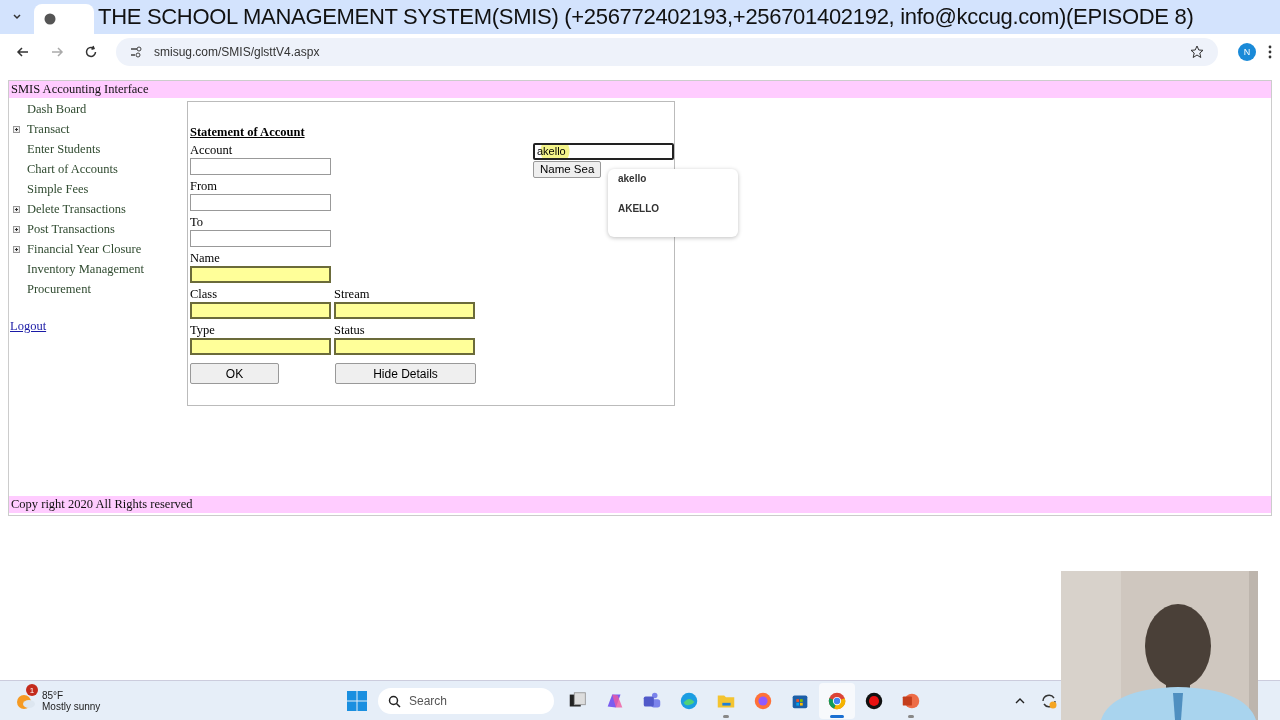 The image size is (1280, 720). What do you see at coordinates (350, 330) in the screenshot?
I see `field-label: Status` at bounding box center [350, 330].